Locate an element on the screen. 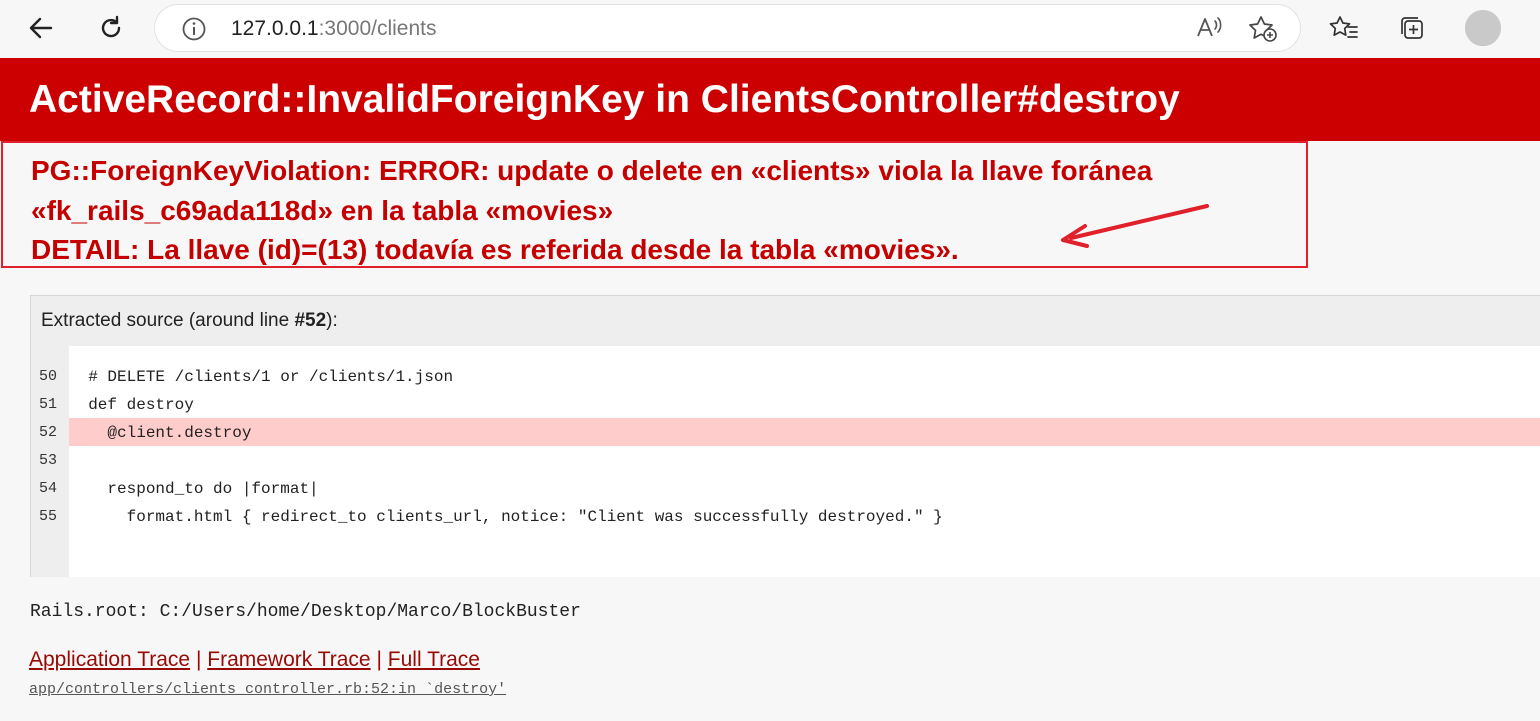  source-title-prefix: Extracted source (around line is located at coordinates (168, 320).